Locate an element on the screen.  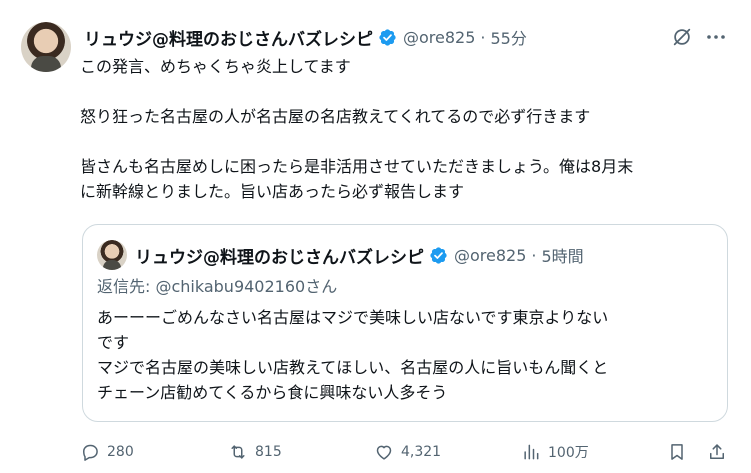
author-display-name: リュウジ@料理のおじさんバズレシピ is located at coordinates (228, 37).